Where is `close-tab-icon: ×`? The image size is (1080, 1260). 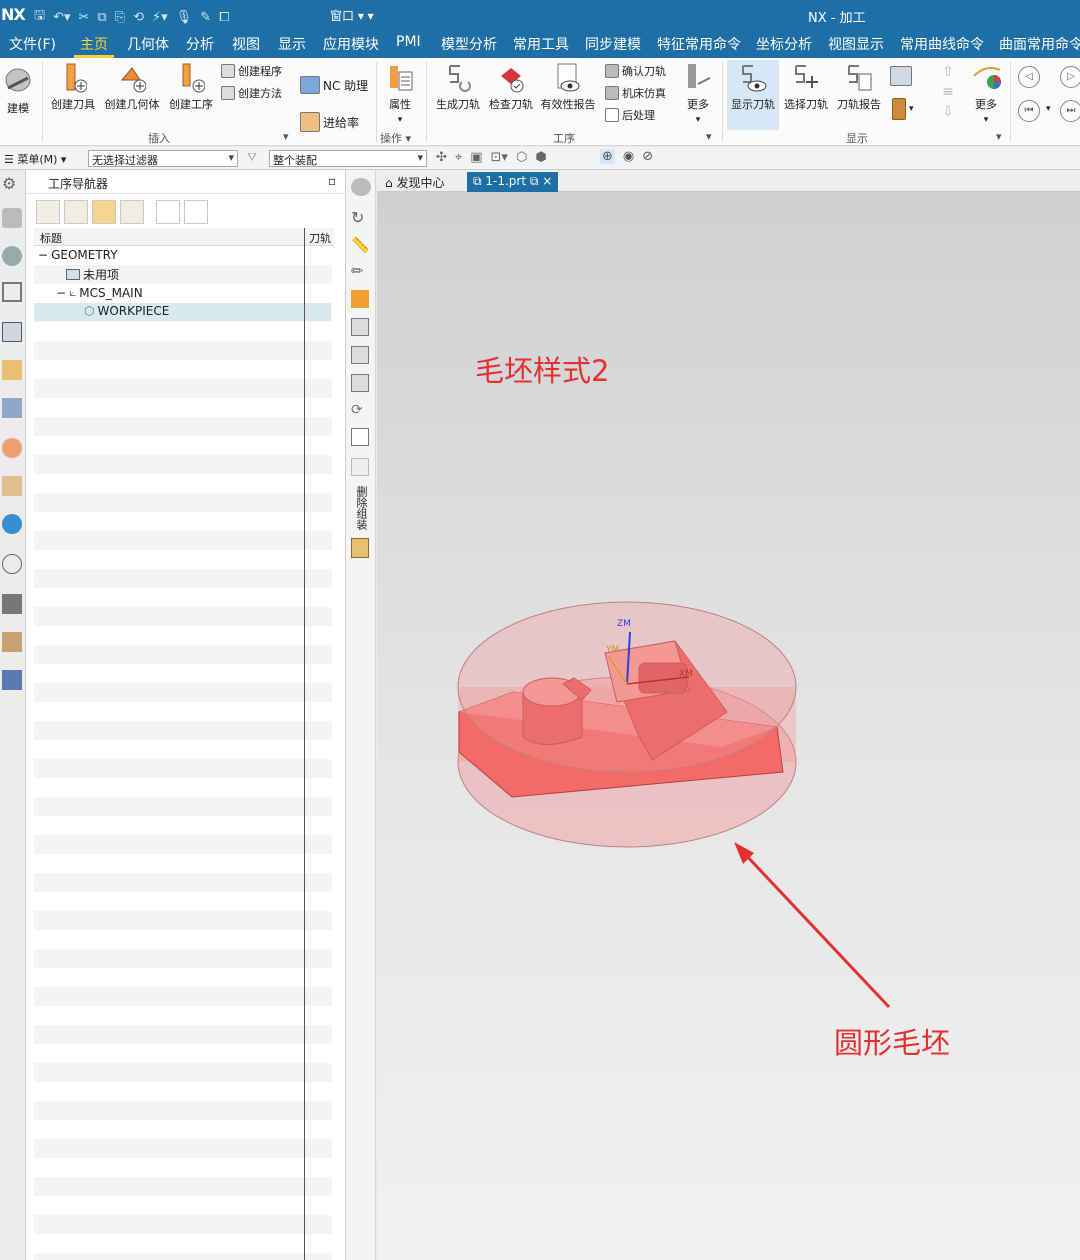
close-tab-icon: × is located at coordinates (547, 181).